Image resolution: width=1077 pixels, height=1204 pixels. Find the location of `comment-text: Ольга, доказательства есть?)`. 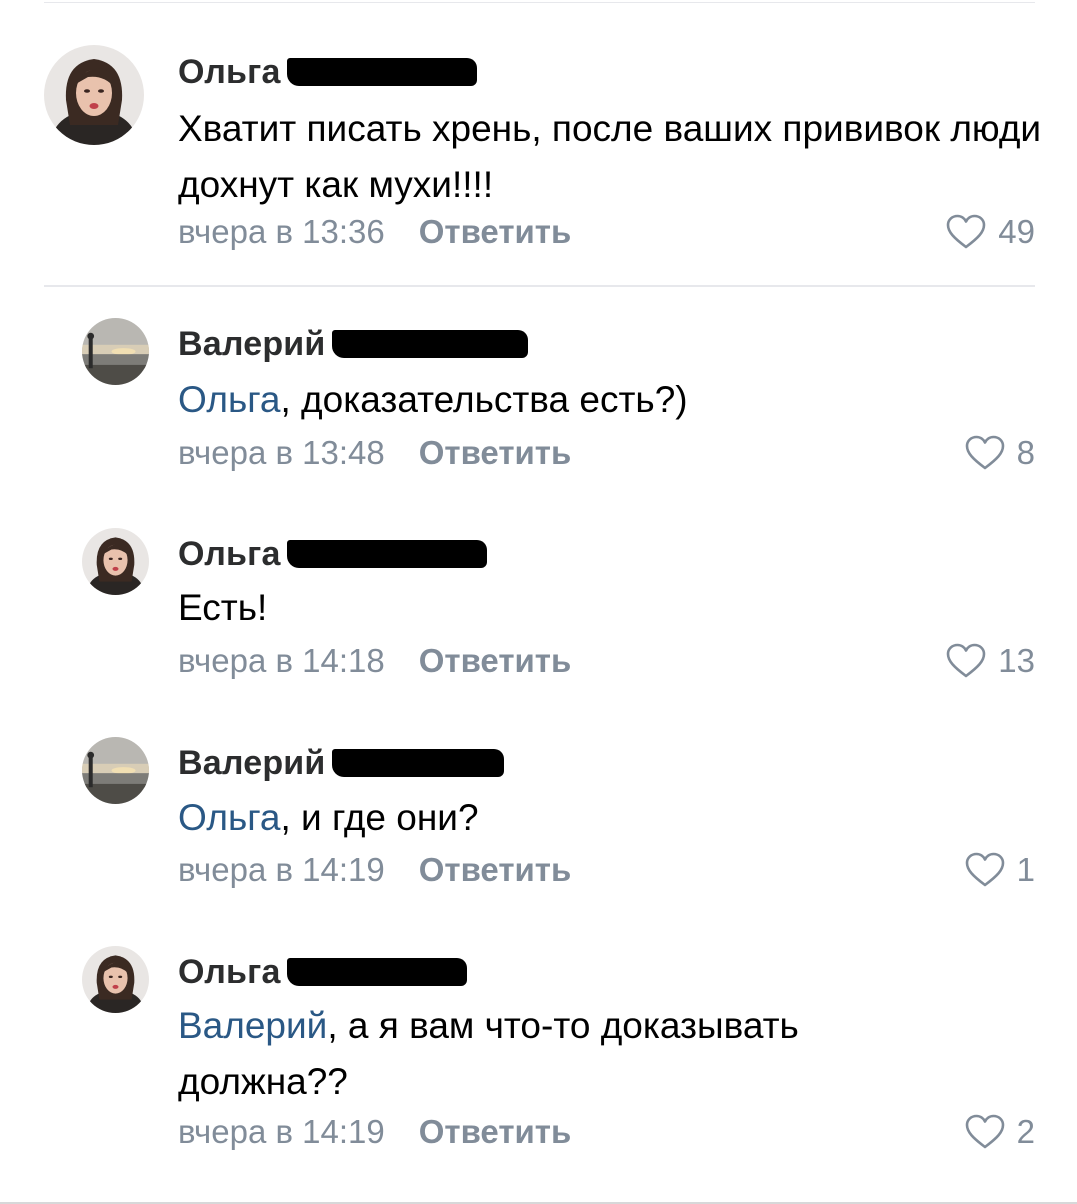

comment-text: Ольга, доказательства есть?) is located at coordinates (433, 400).